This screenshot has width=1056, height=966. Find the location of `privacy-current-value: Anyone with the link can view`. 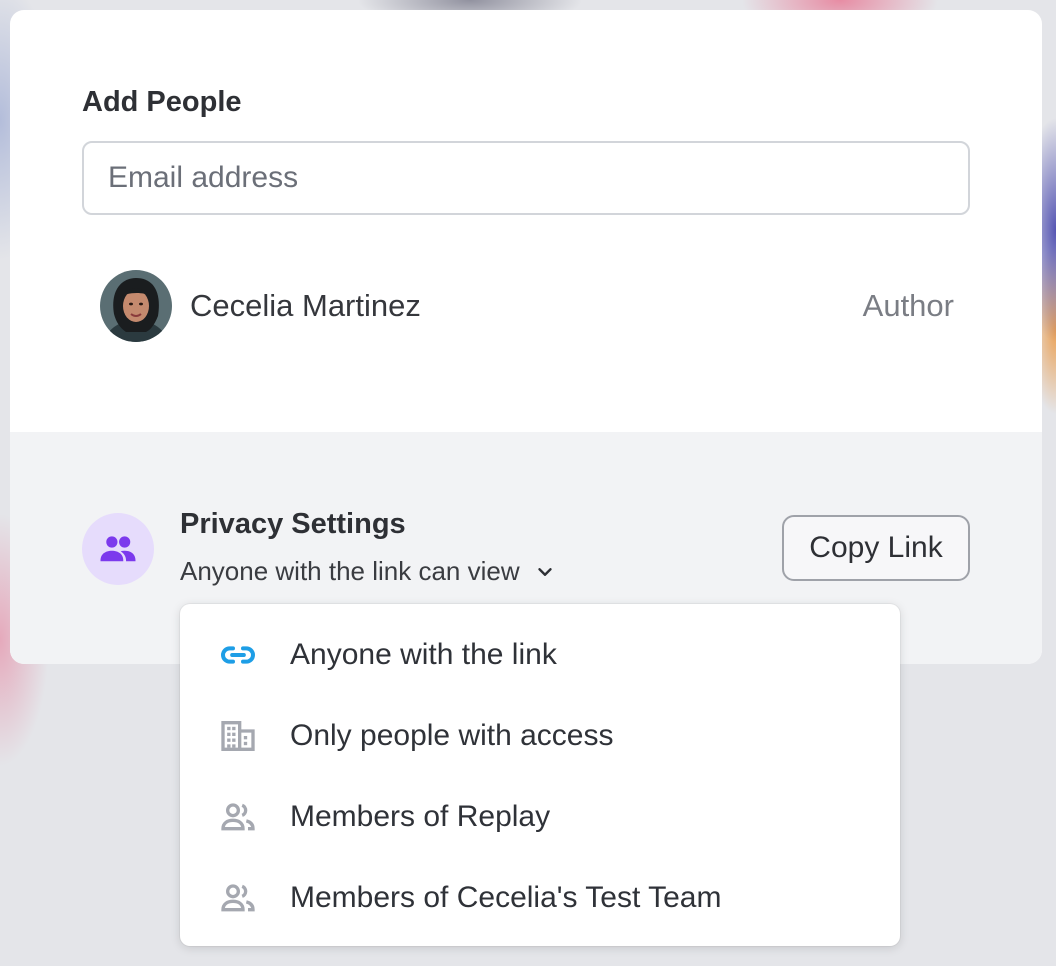

privacy-current-value: Anyone with the link can view is located at coordinates (350, 571).